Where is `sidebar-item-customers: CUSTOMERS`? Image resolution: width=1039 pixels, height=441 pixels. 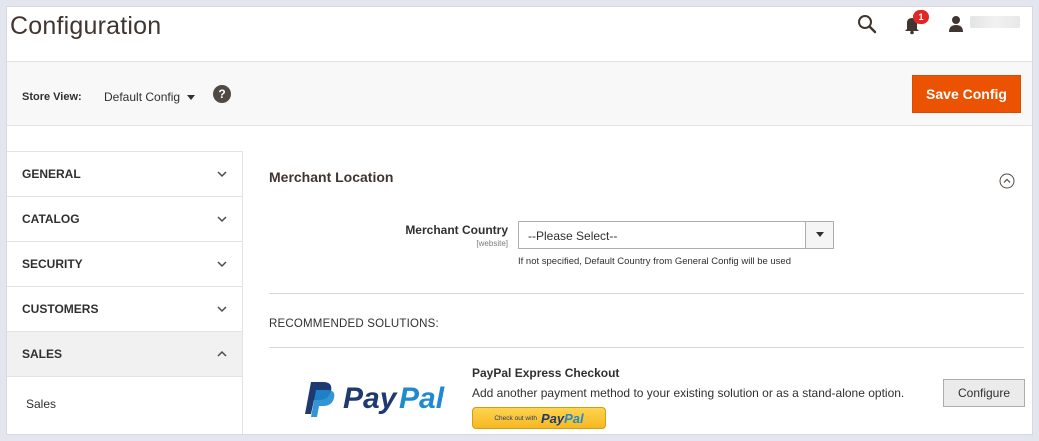
sidebar-item-customers: CUSTOMERS is located at coordinates (124, 309).